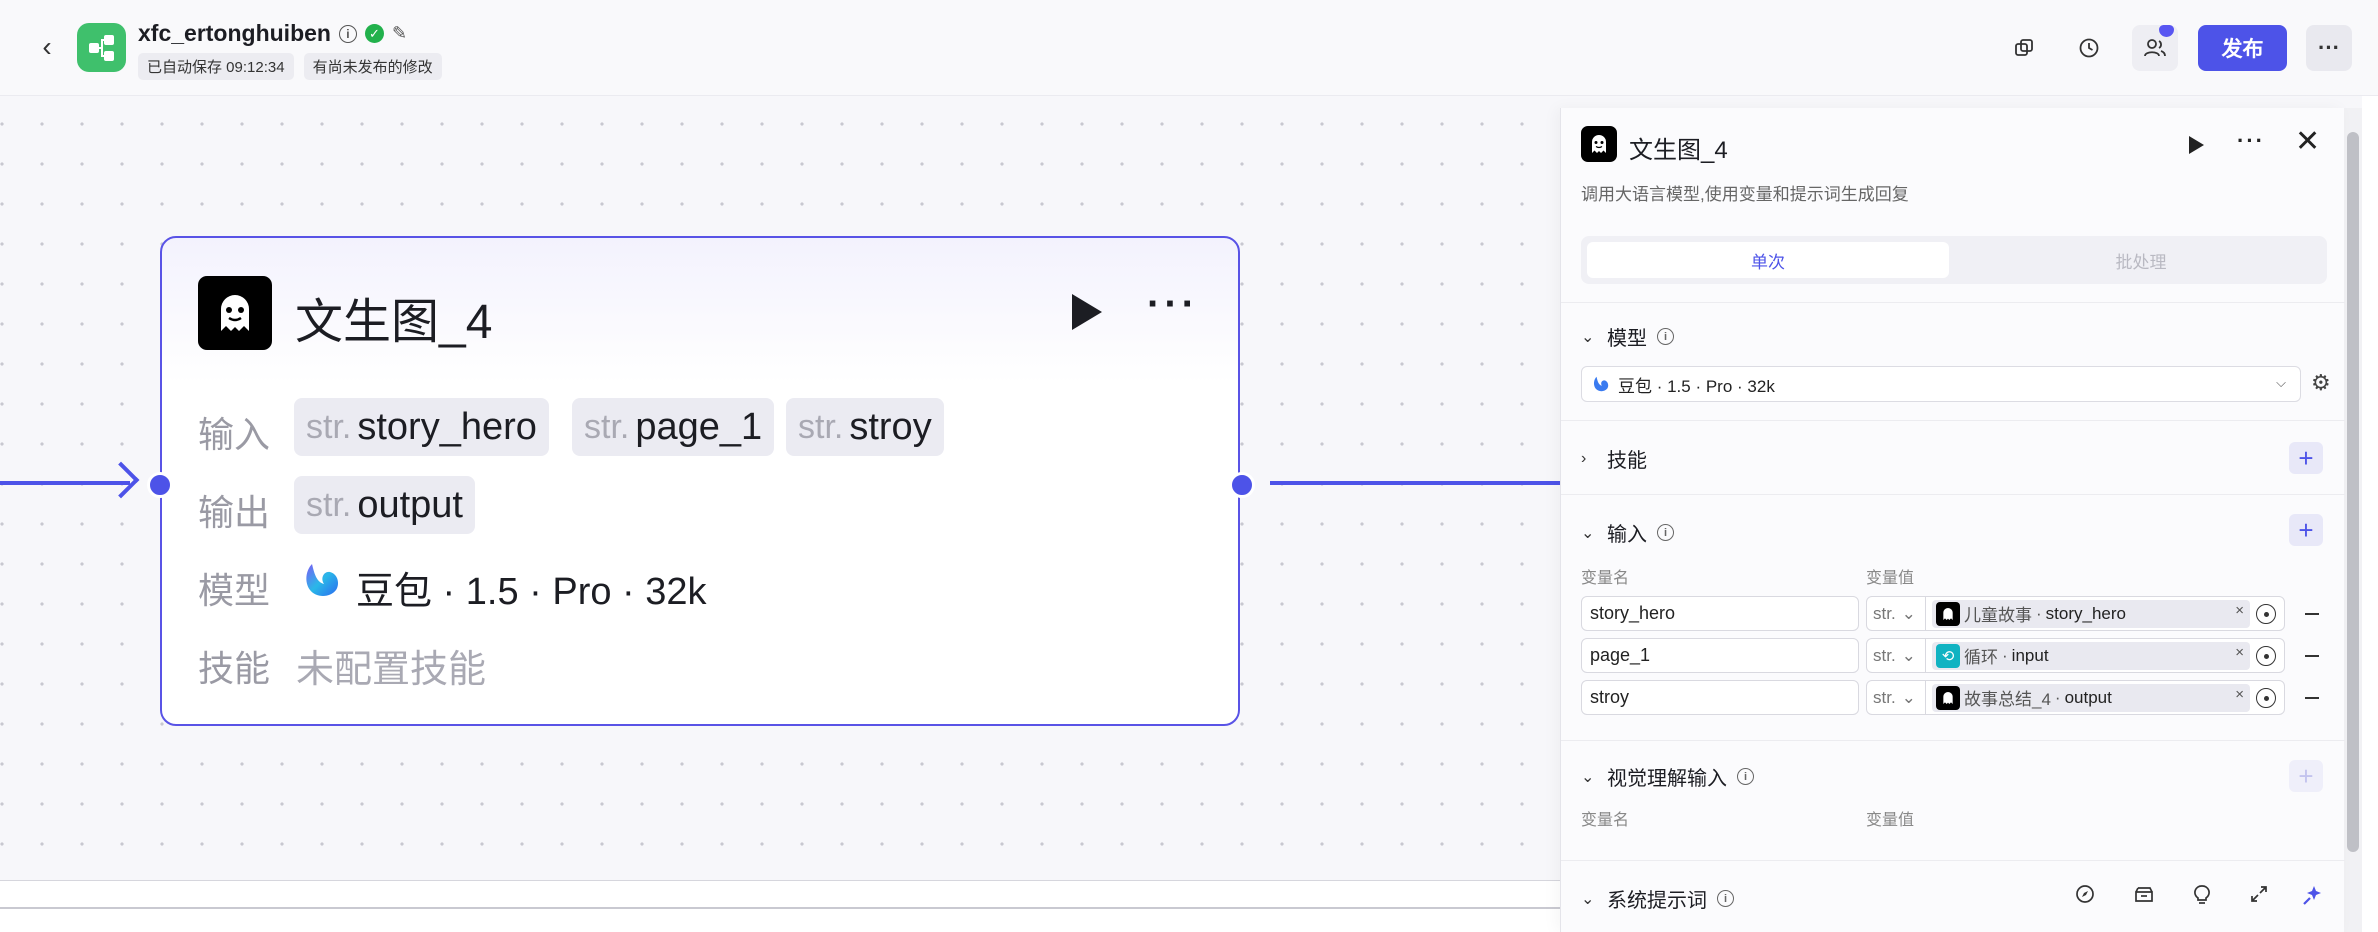 The height and width of the screenshot is (932, 2378). I want to click on panel-title: 文生图_4, so click(1678, 147).